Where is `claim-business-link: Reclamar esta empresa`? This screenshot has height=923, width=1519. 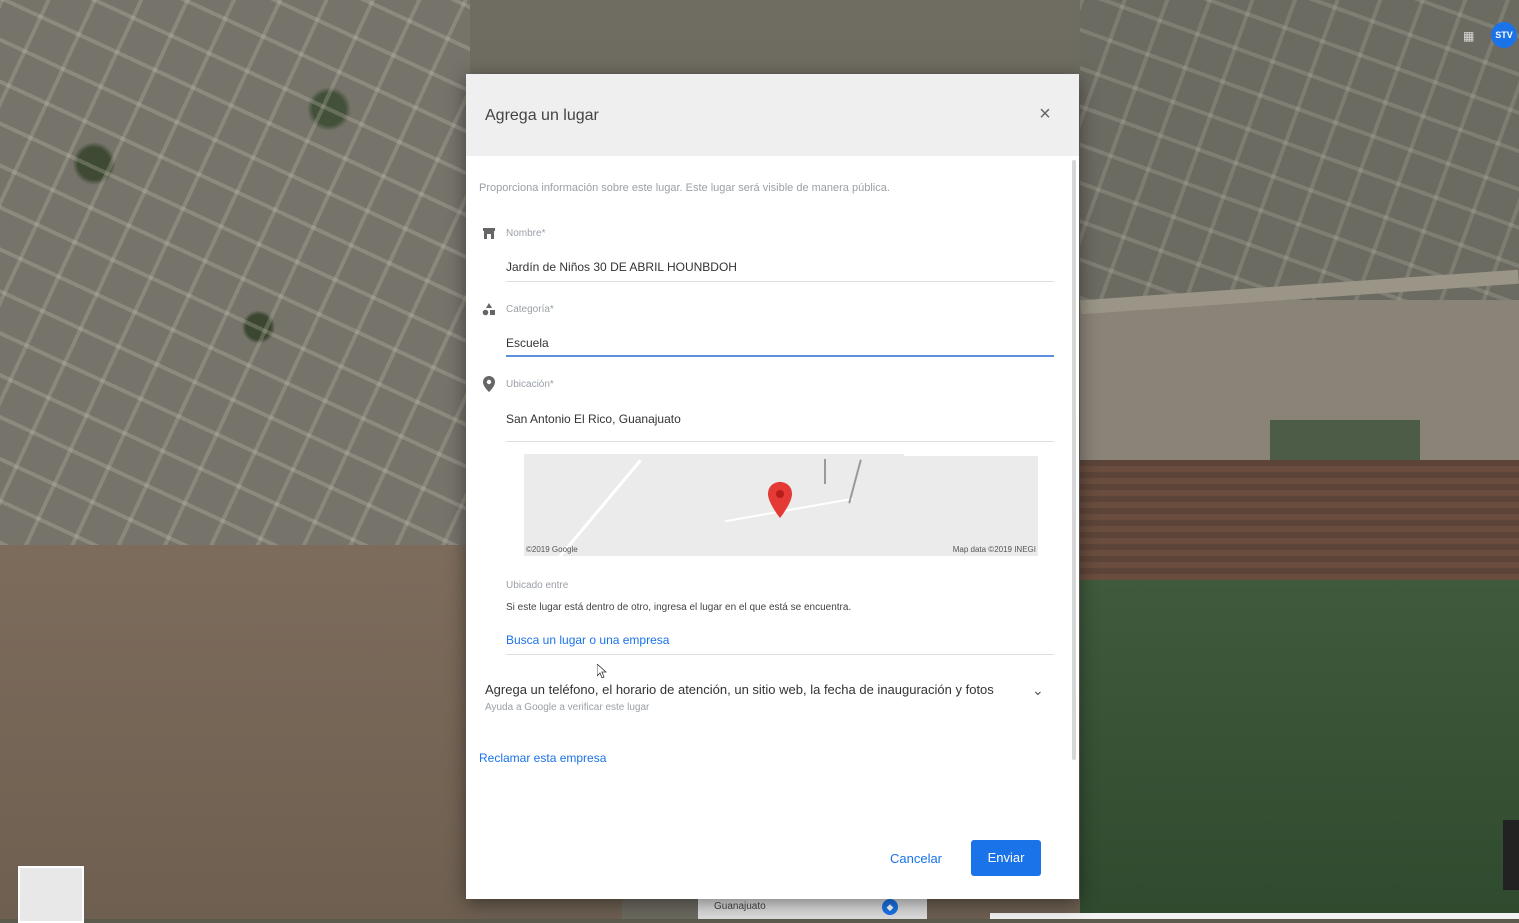 claim-business-link: Reclamar esta empresa is located at coordinates (542, 758).